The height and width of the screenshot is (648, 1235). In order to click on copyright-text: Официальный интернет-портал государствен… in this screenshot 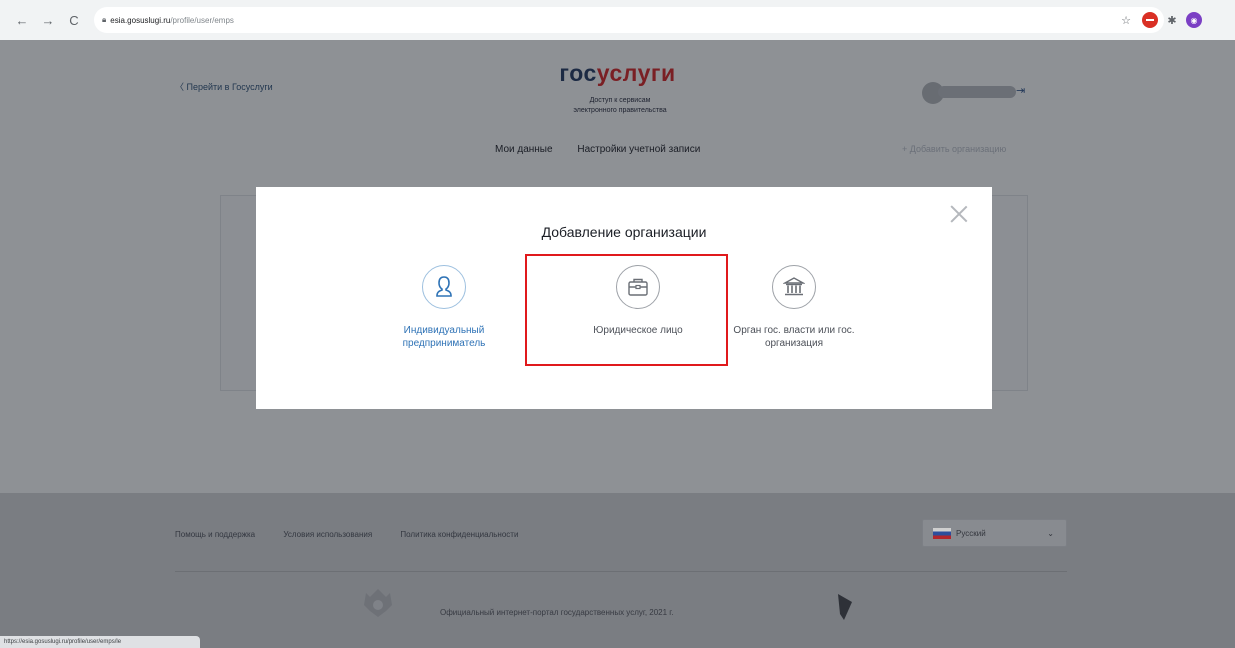, I will do `click(557, 612)`.